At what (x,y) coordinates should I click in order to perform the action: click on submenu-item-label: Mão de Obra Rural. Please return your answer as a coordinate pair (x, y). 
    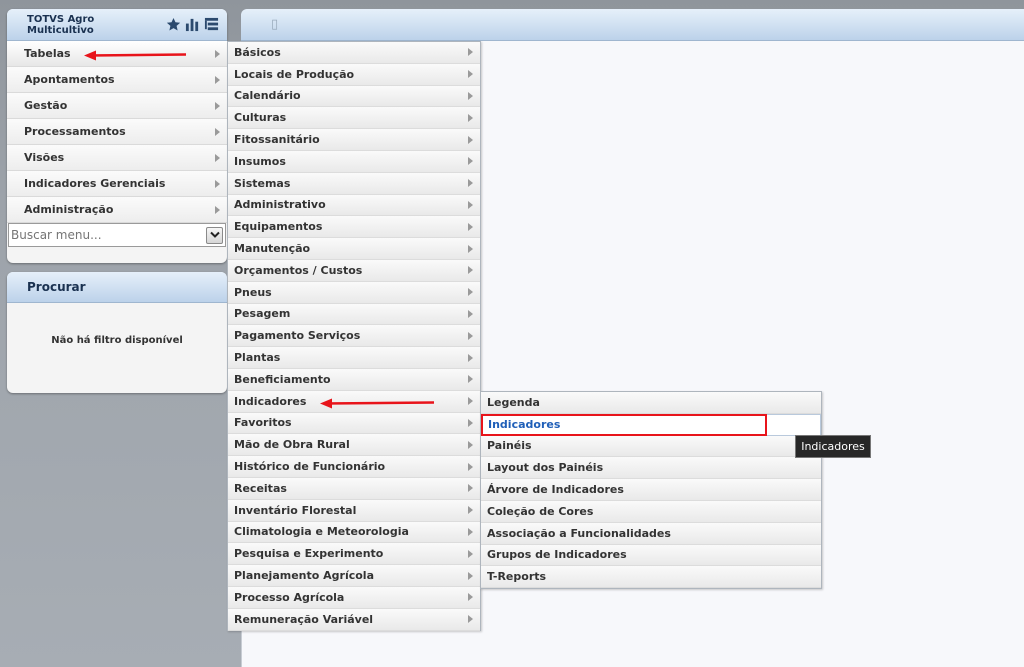
    Looking at the image, I should click on (292, 445).